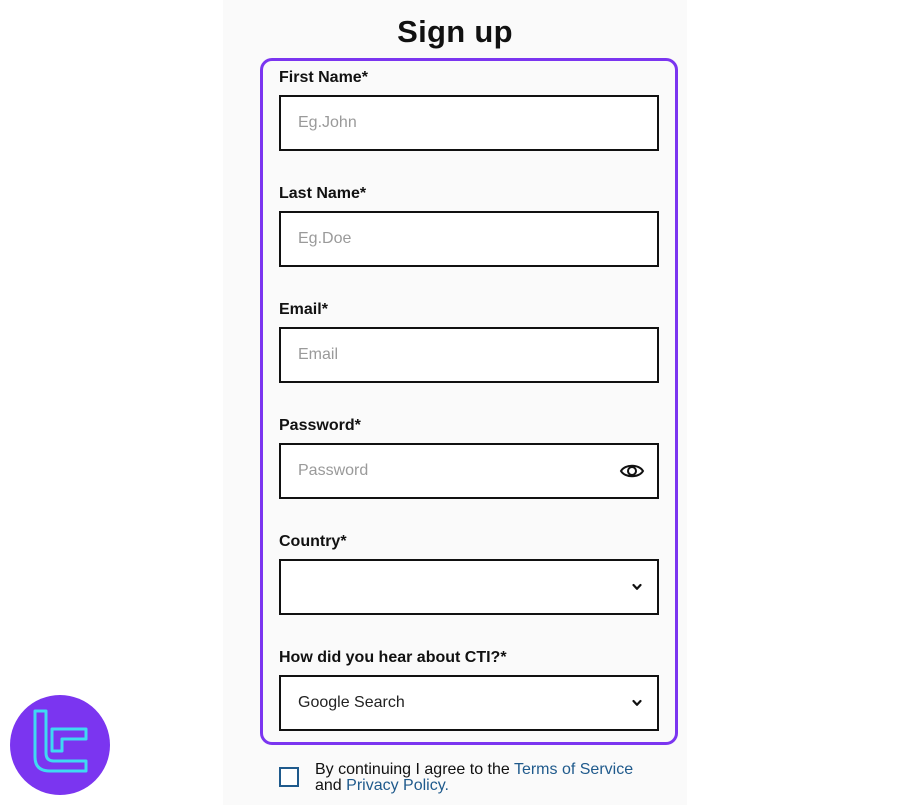 The image size is (910, 805). I want to click on consent-text-middle: and, so click(331, 785).